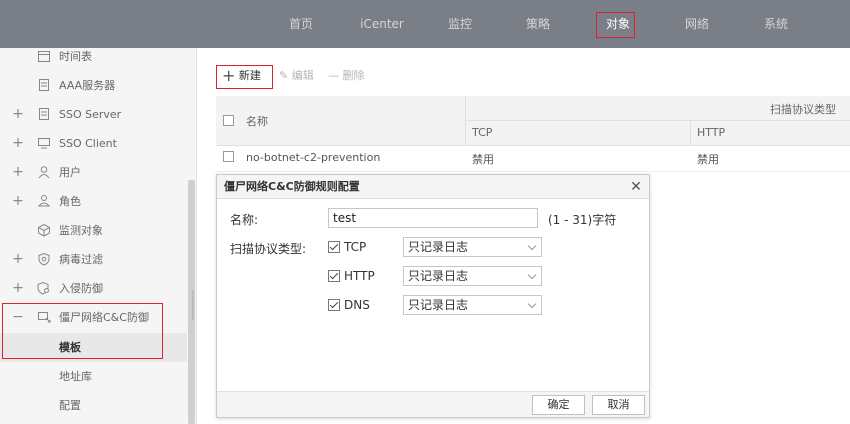  I want to click on nav-policy: 策略, so click(538, 24).